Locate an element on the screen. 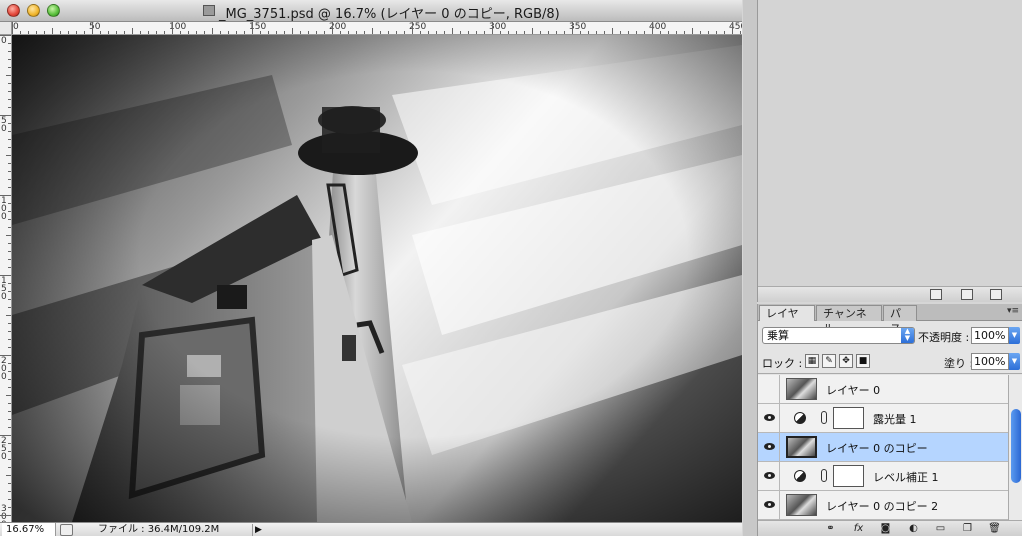 The height and width of the screenshot is (536, 1022). layer-row: レベル補正 1 is located at coordinates (883, 476).